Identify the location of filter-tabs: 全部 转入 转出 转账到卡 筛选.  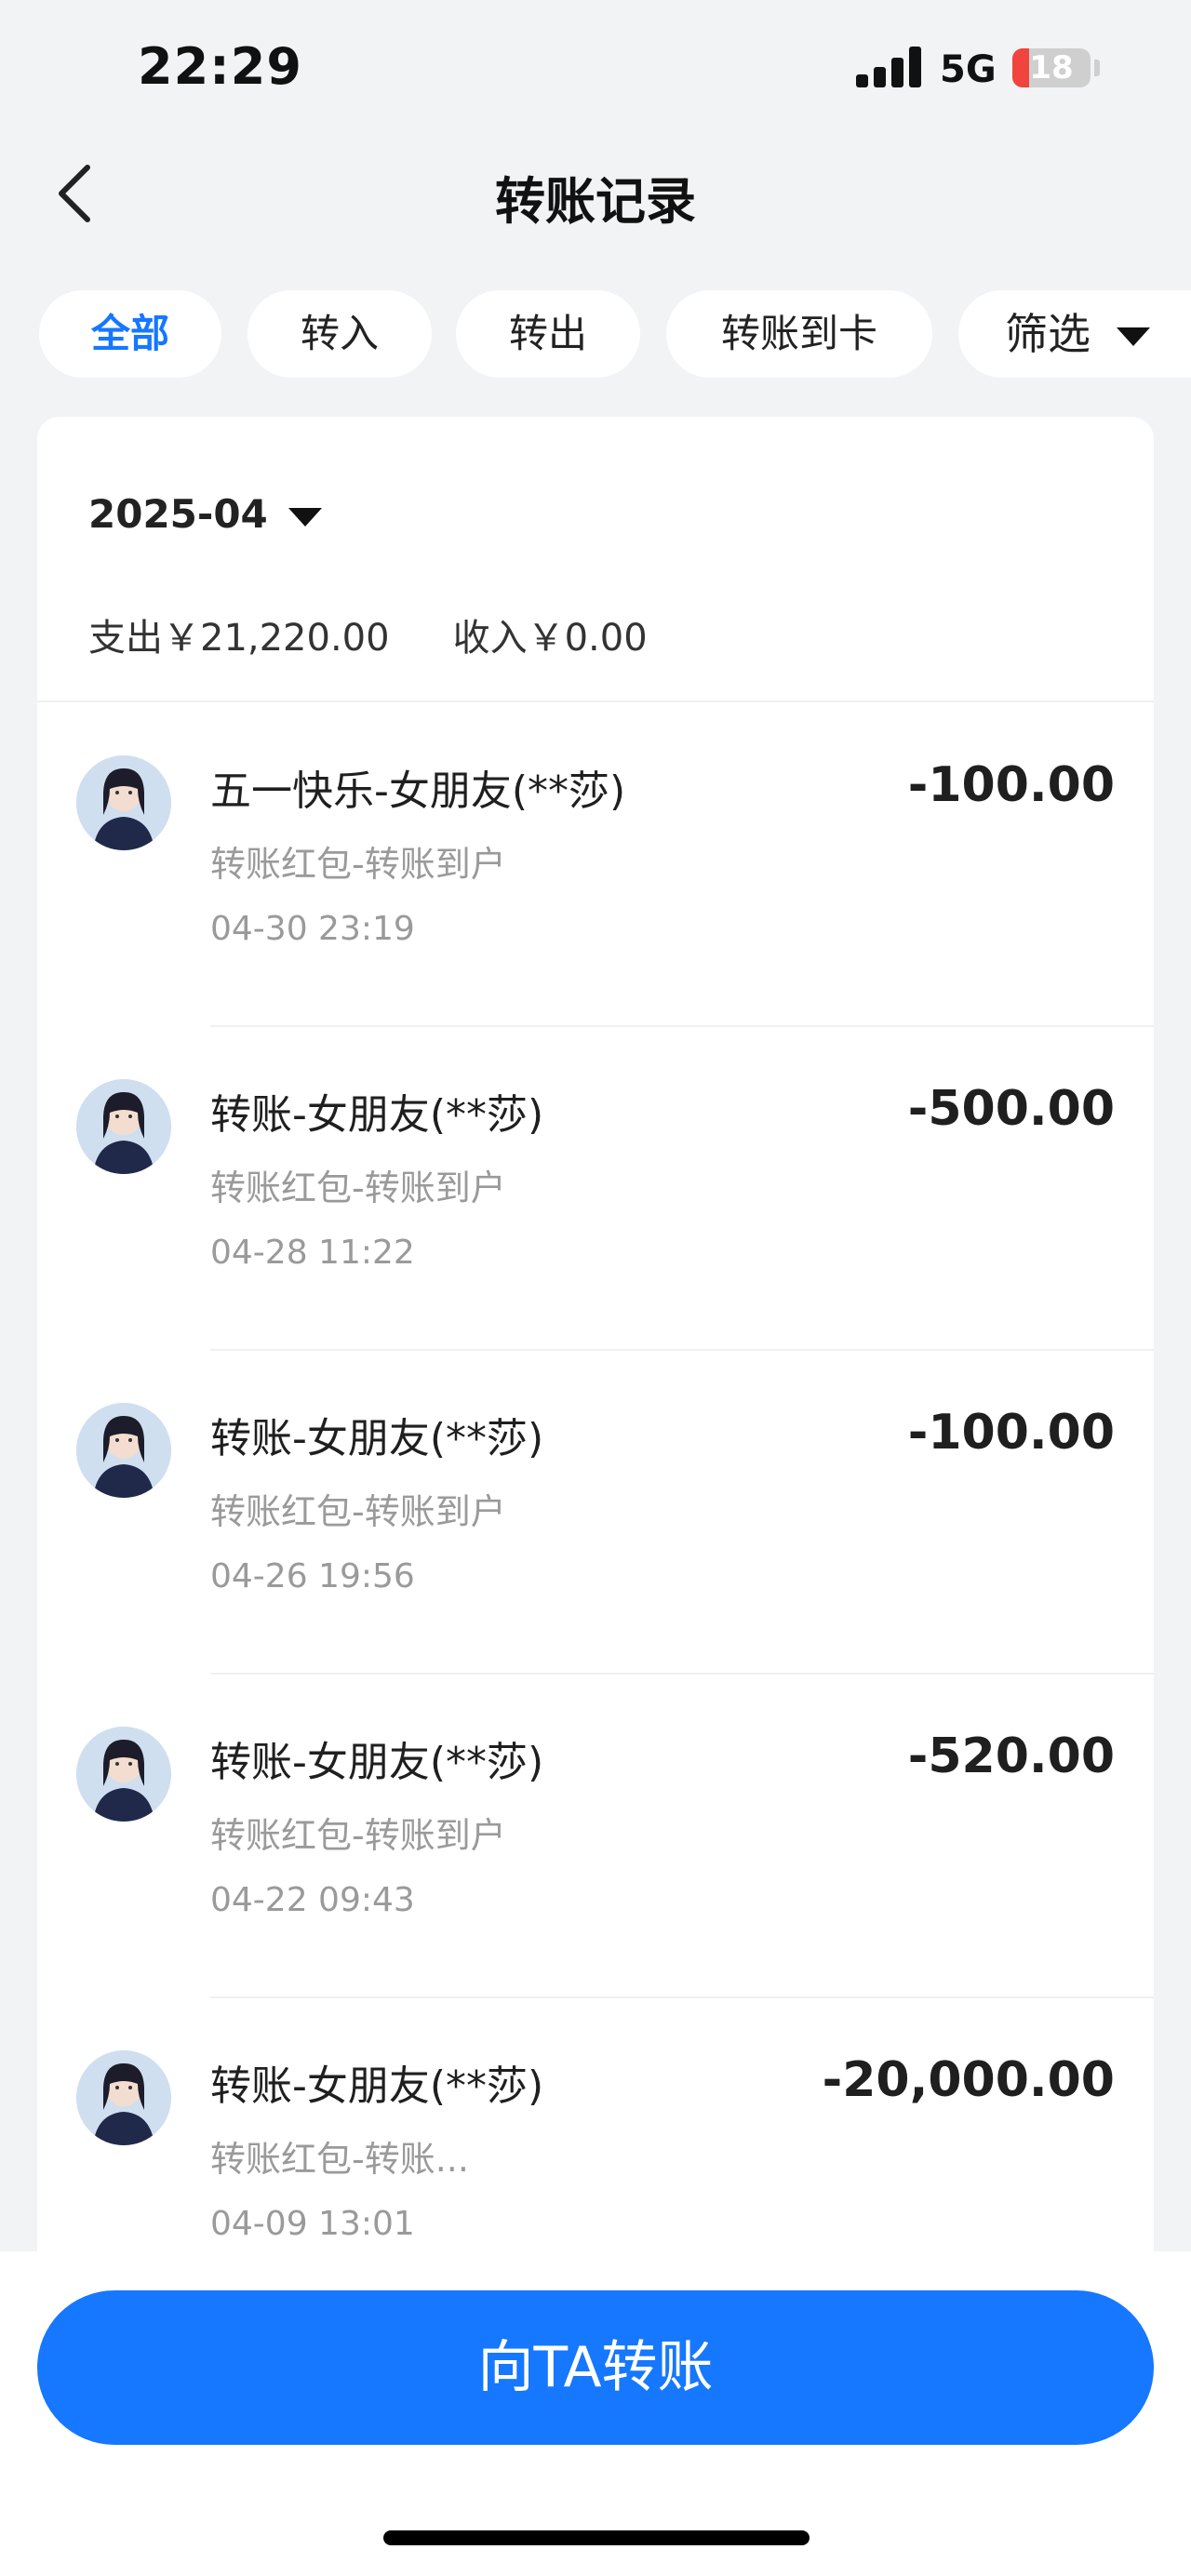
(595, 334).